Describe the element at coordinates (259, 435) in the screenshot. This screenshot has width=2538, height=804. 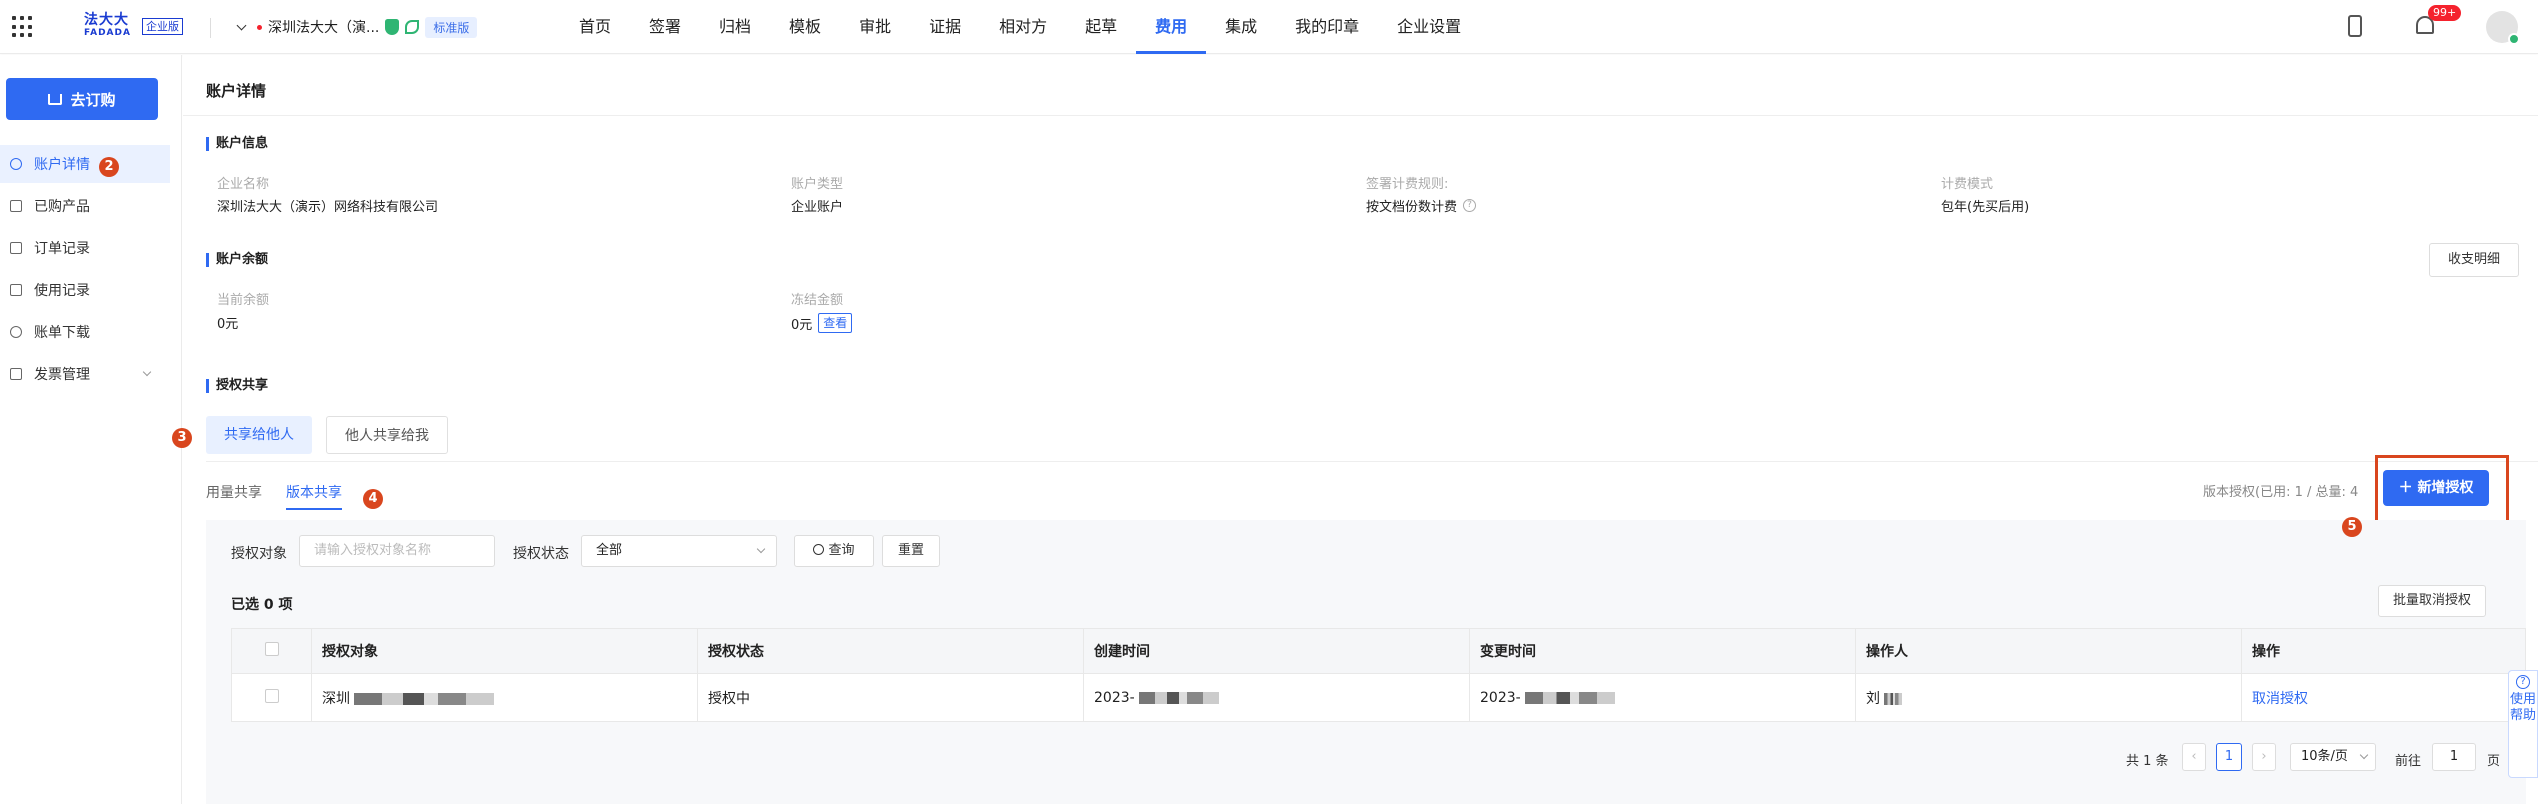
I see `share-to-others-tab: 共享给他人` at that location.